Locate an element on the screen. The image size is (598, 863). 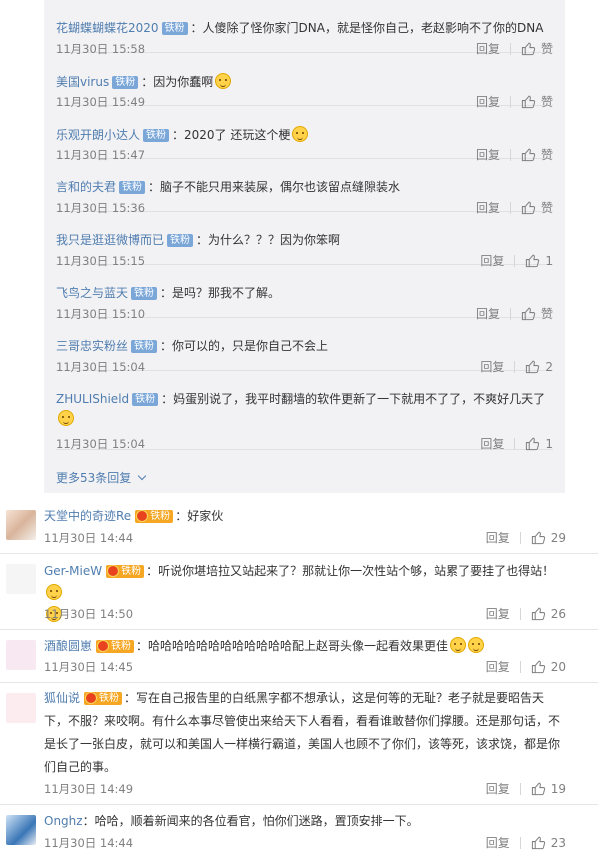
reply-text: ：妈蛋别说了，我平时翻墙的软件更新了一下就用不了了，不爽好几天了 is located at coordinates (353, 399).